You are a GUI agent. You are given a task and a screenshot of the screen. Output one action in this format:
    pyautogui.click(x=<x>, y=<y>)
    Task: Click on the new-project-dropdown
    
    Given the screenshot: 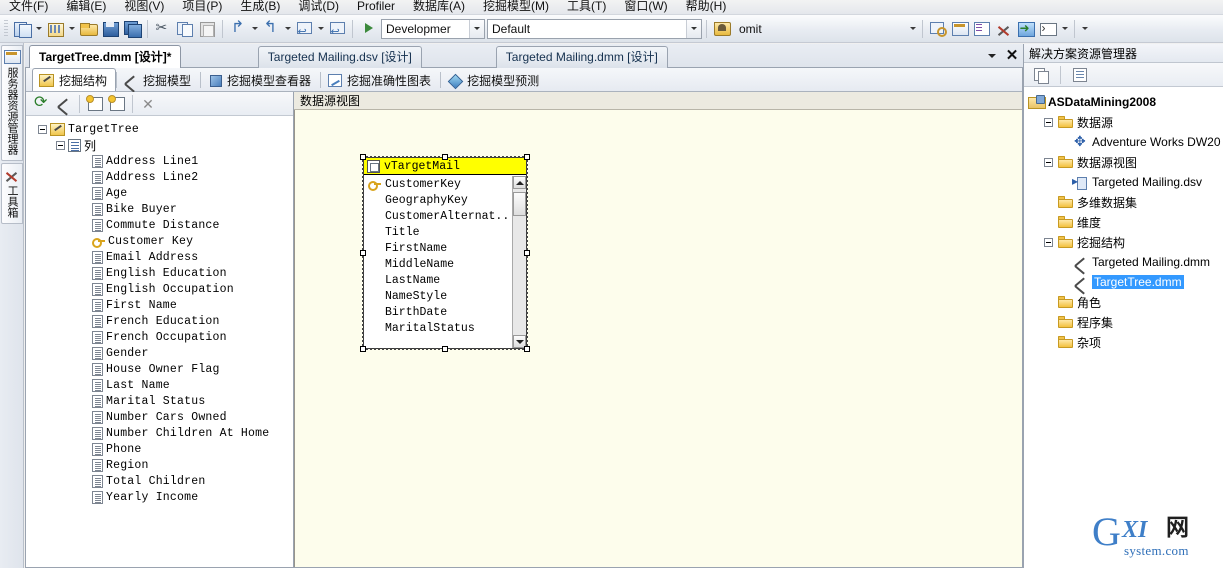 What is the action you would take?
    pyautogui.click(x=38, y=29)
    